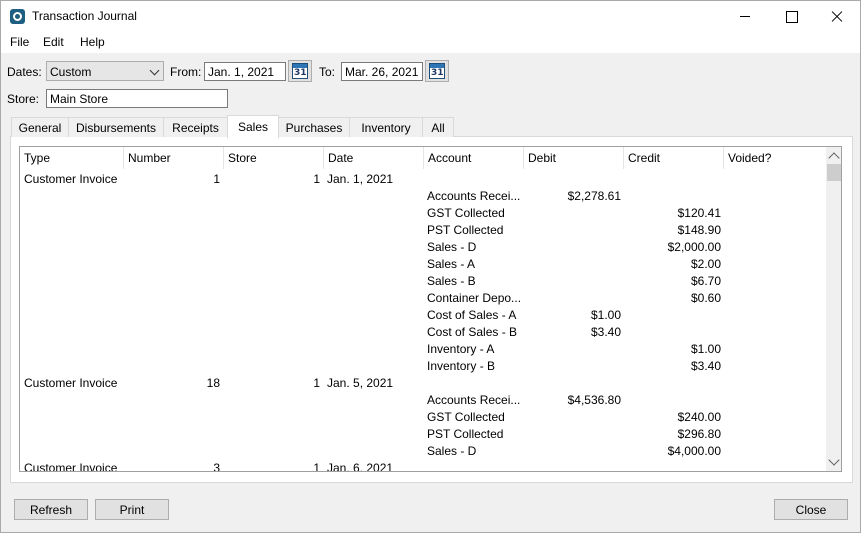  What do you see at coordinates (605, 315) in the screenshot?
I see `cell-debit: $1.00` at bounding box center [605, 315].